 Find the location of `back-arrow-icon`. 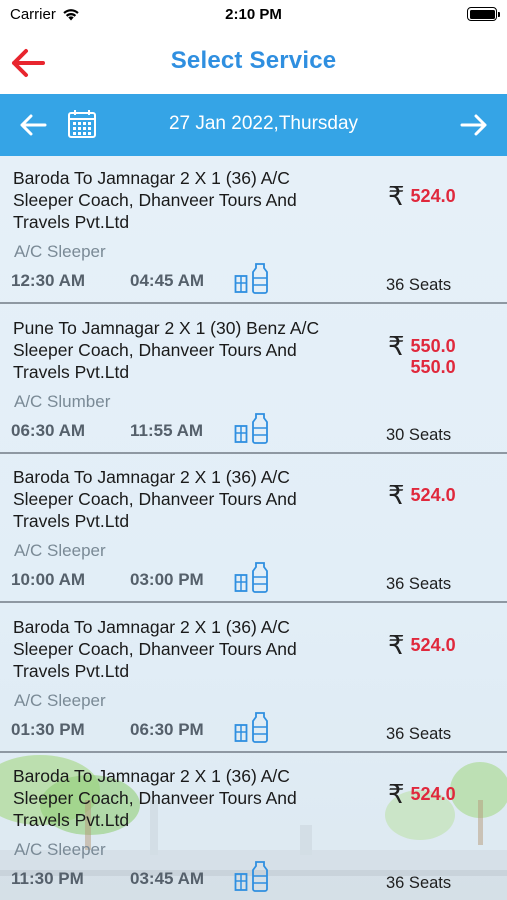

back-arrow-icon is located at coordinates (28, 63).